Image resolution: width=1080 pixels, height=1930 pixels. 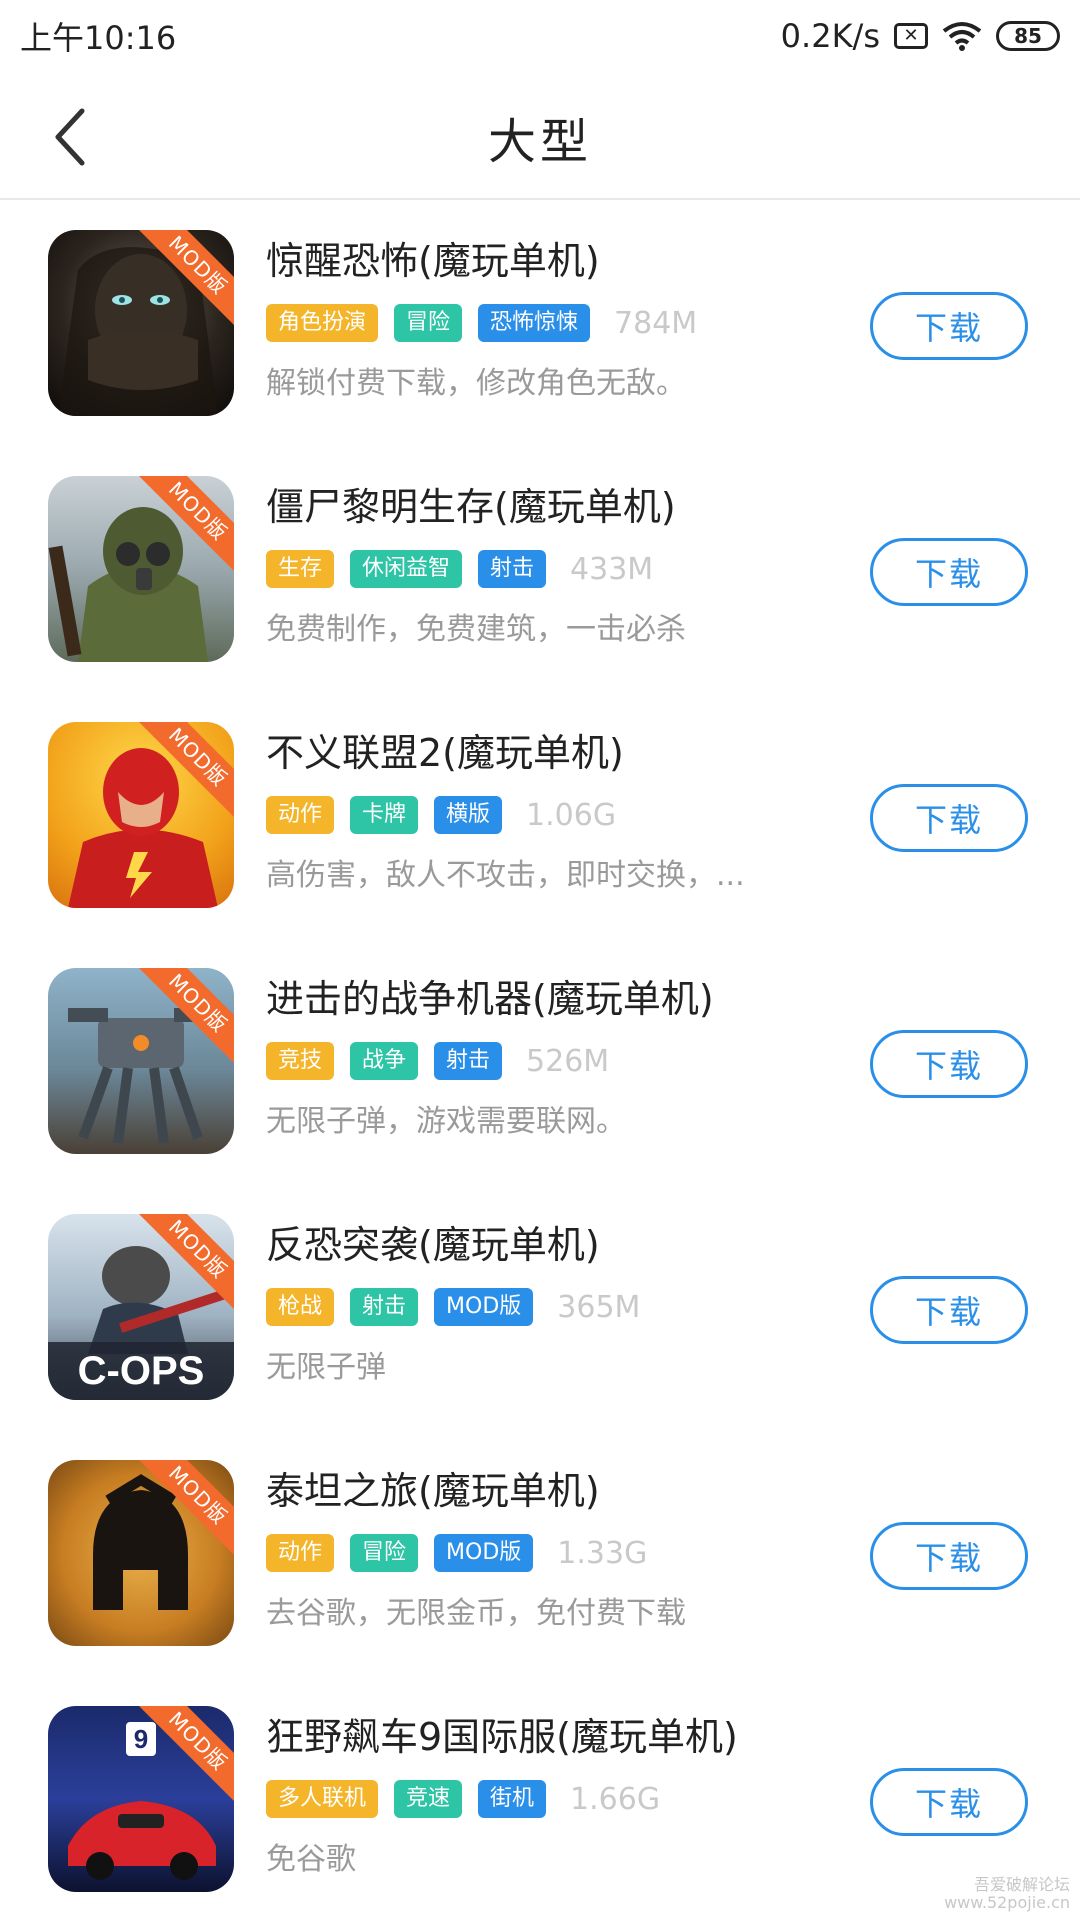 What do you see at coordinates (502, 1733) in the screenshot?
I see `app-title: 狂野飙车9国际服(魔玩单机)` at bounding box center [502, 1733].